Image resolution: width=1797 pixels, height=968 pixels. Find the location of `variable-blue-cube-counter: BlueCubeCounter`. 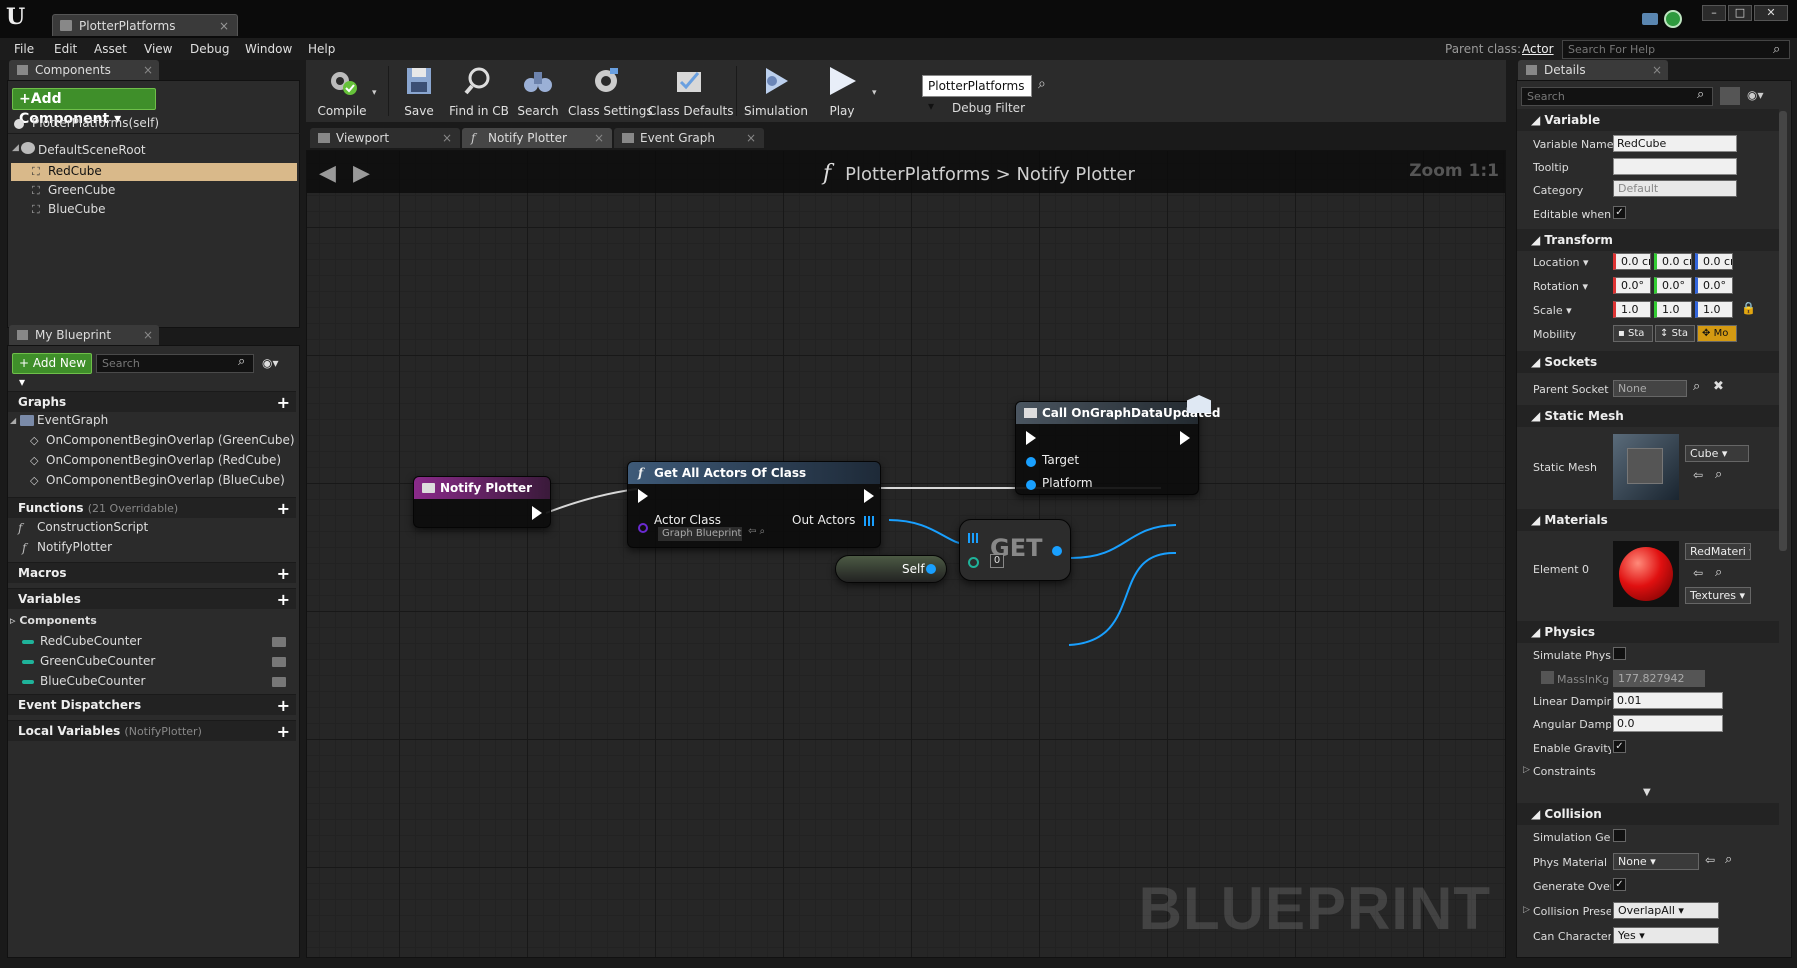

variable-blue-cube-counter: BlueCubeCounter is located at coordinates (158, 681).